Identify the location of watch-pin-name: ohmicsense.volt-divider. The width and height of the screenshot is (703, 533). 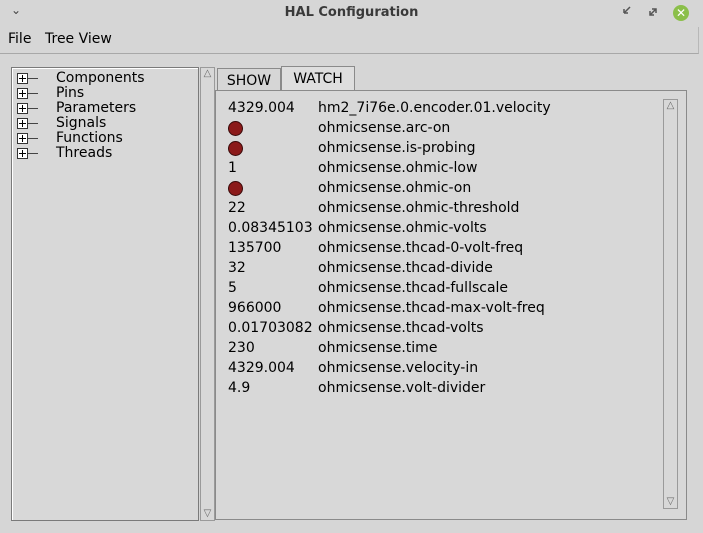
(402, 388).